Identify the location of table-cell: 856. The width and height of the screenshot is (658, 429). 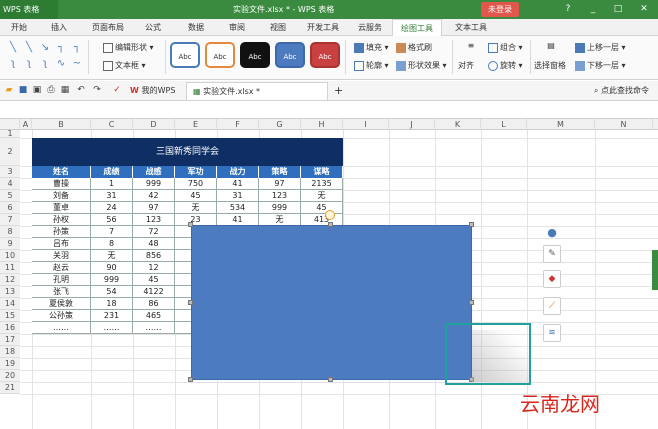
(154, 256).